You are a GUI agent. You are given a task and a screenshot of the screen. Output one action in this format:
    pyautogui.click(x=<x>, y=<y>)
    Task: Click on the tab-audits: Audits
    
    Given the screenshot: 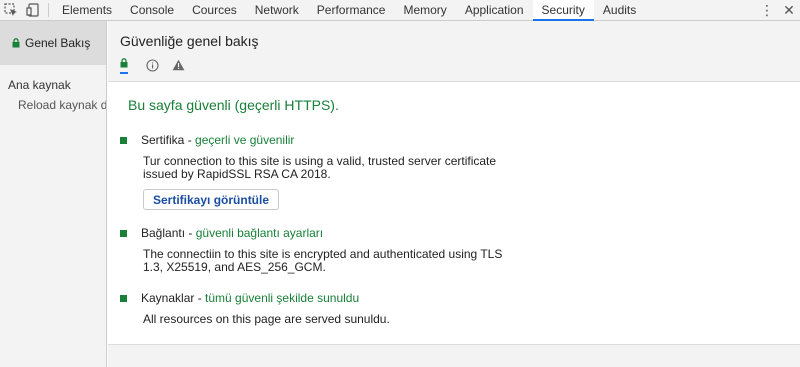 What is the action you would take?
    pyautogui.click(x=619, y=10)
    